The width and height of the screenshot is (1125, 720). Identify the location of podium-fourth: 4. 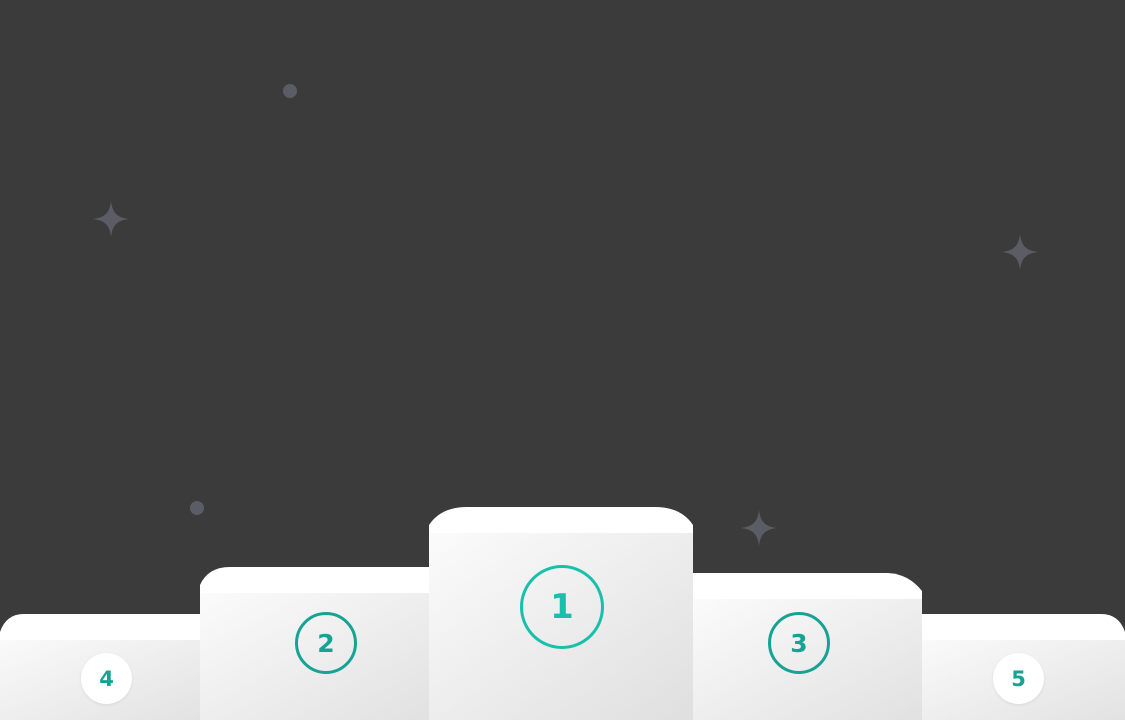
(102, 667).